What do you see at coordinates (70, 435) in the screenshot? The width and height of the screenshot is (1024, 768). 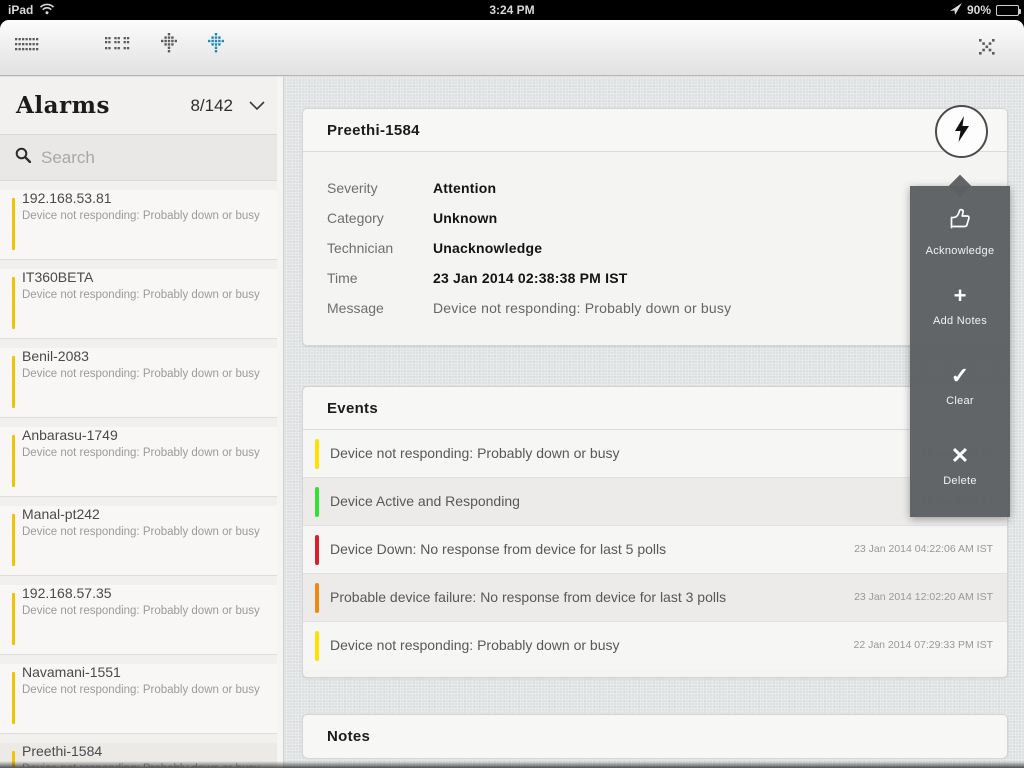 I see `alarm-name: Anbarasu-1749` at bounding box center [70, 435].